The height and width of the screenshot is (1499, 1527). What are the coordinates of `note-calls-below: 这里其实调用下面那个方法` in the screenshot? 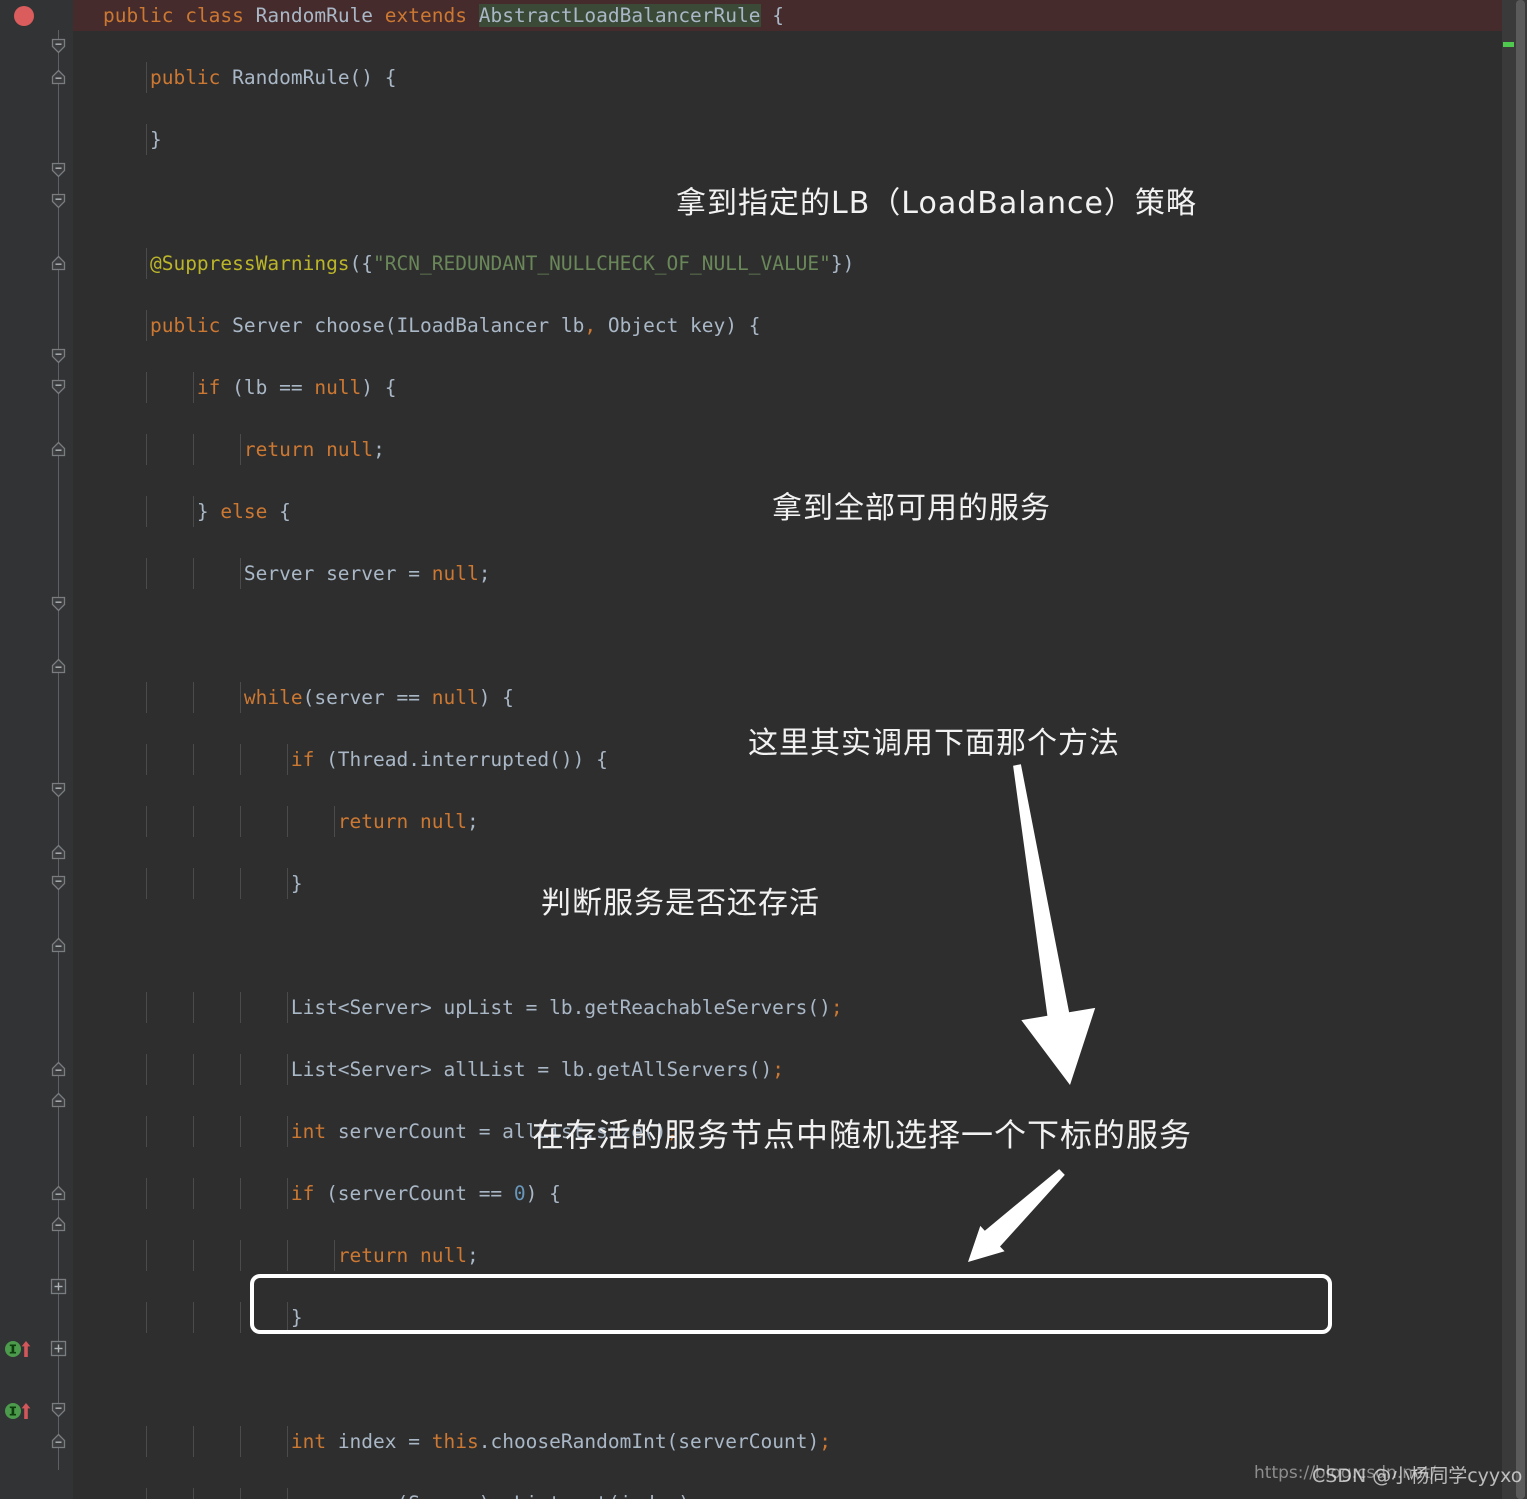 It's located at (934, 743).